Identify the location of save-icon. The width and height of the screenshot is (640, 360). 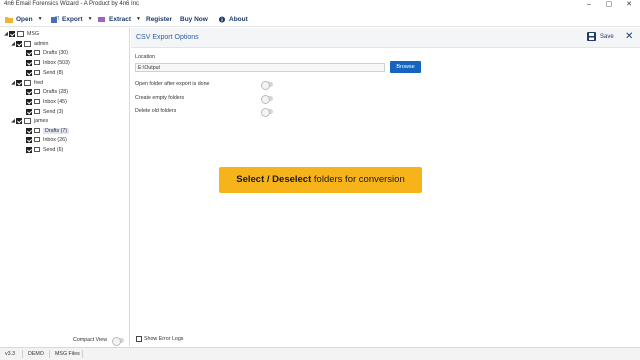
(591, 36).